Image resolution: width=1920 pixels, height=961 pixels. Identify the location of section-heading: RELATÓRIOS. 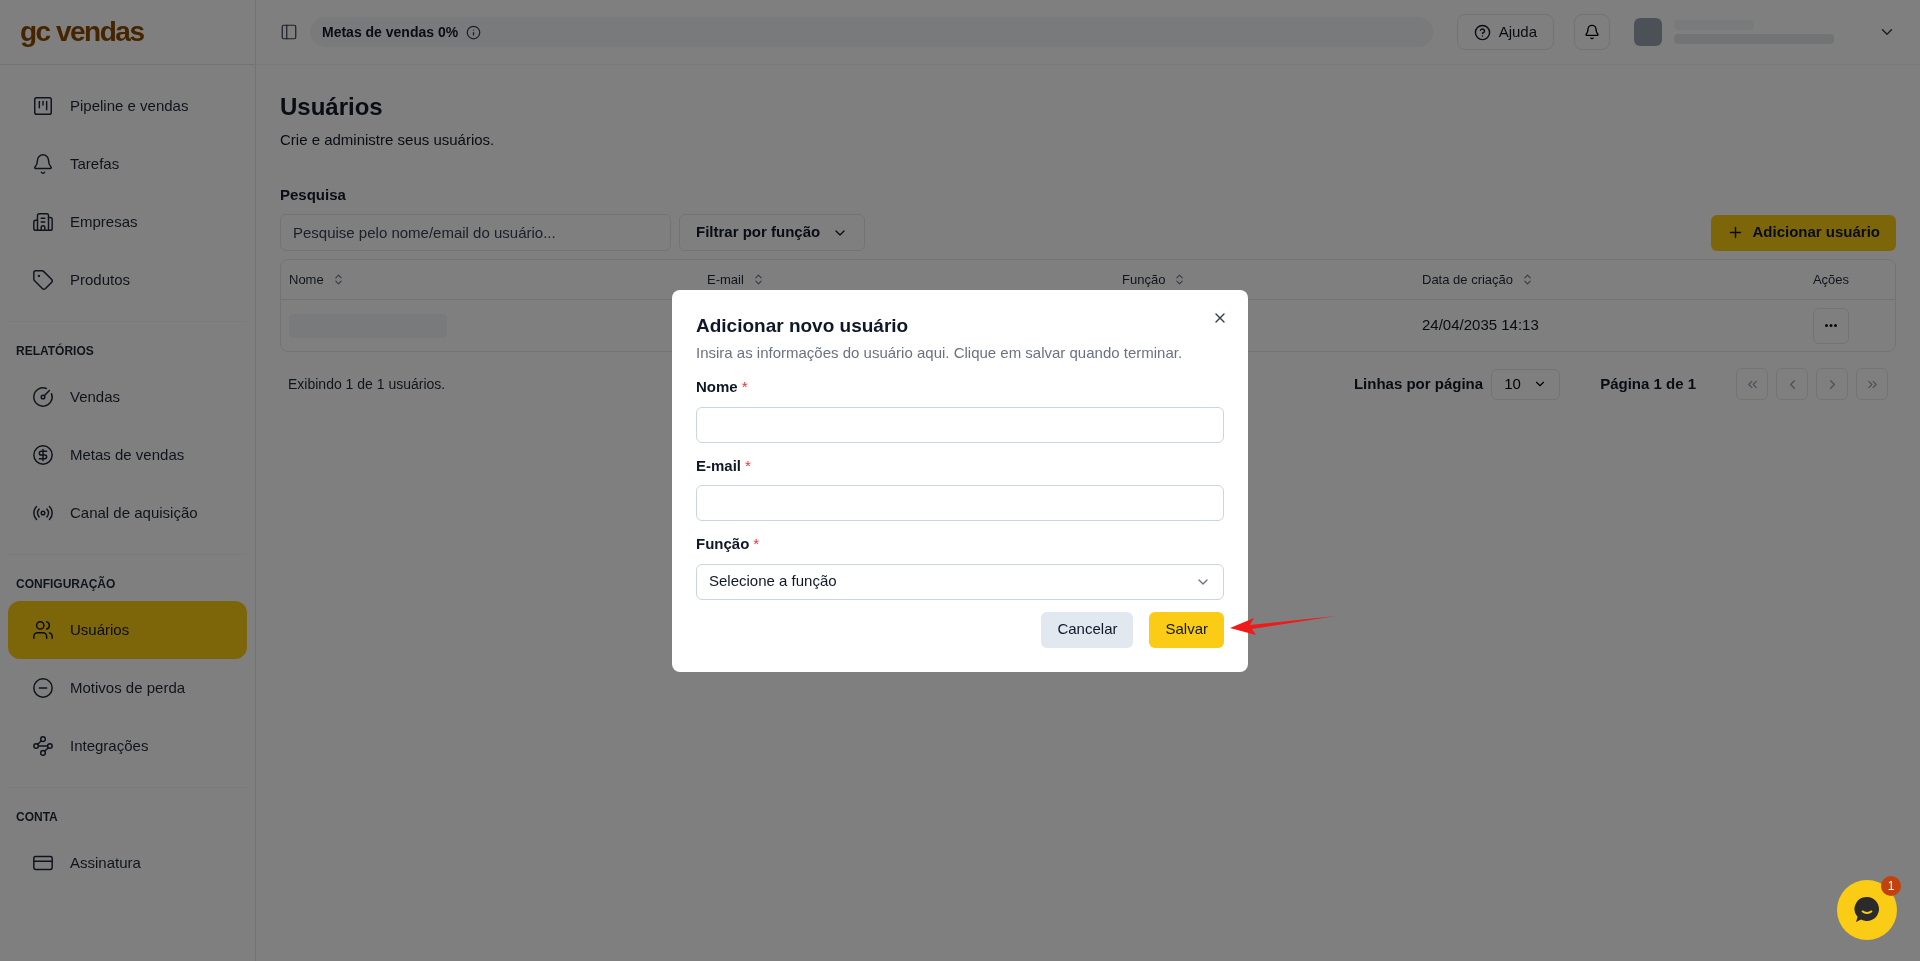
(55, 351).